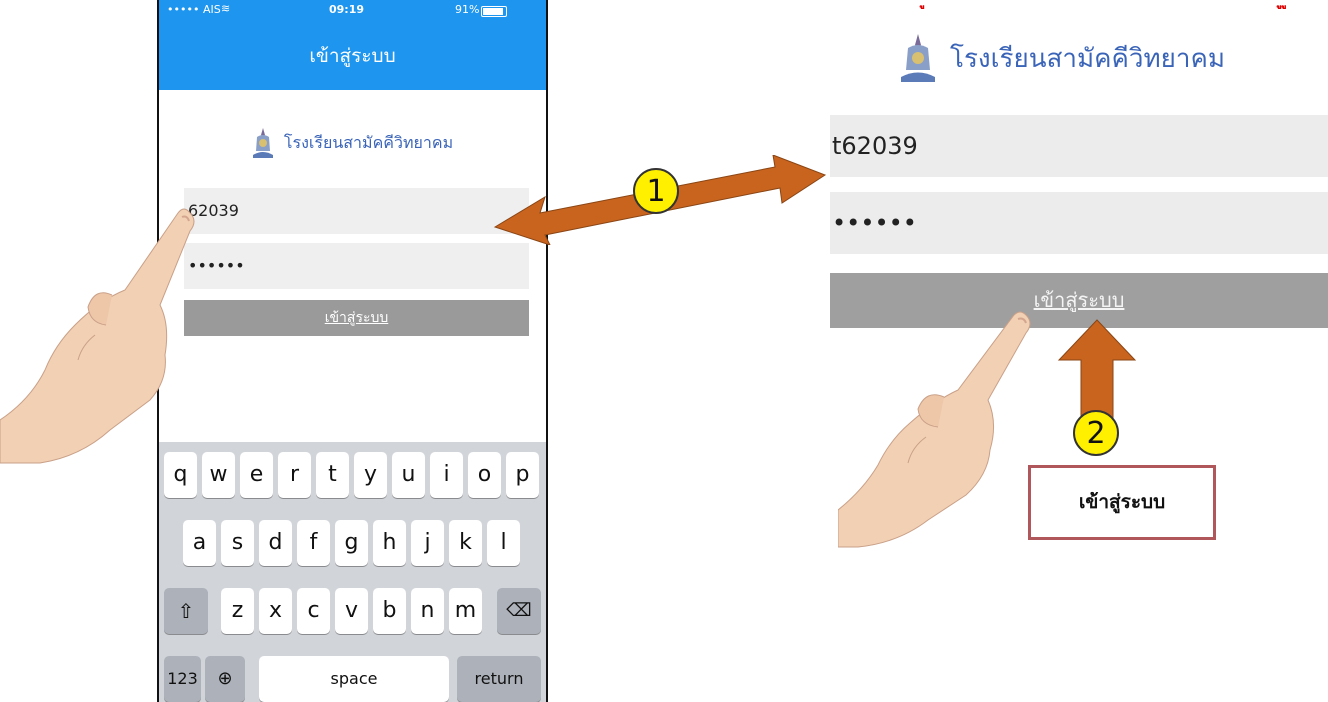 The image size is (1328, 702). What do you see at coordinates (199, 543) in the screenshot?
I see `key-a: a` at bounding box center [199, 543].